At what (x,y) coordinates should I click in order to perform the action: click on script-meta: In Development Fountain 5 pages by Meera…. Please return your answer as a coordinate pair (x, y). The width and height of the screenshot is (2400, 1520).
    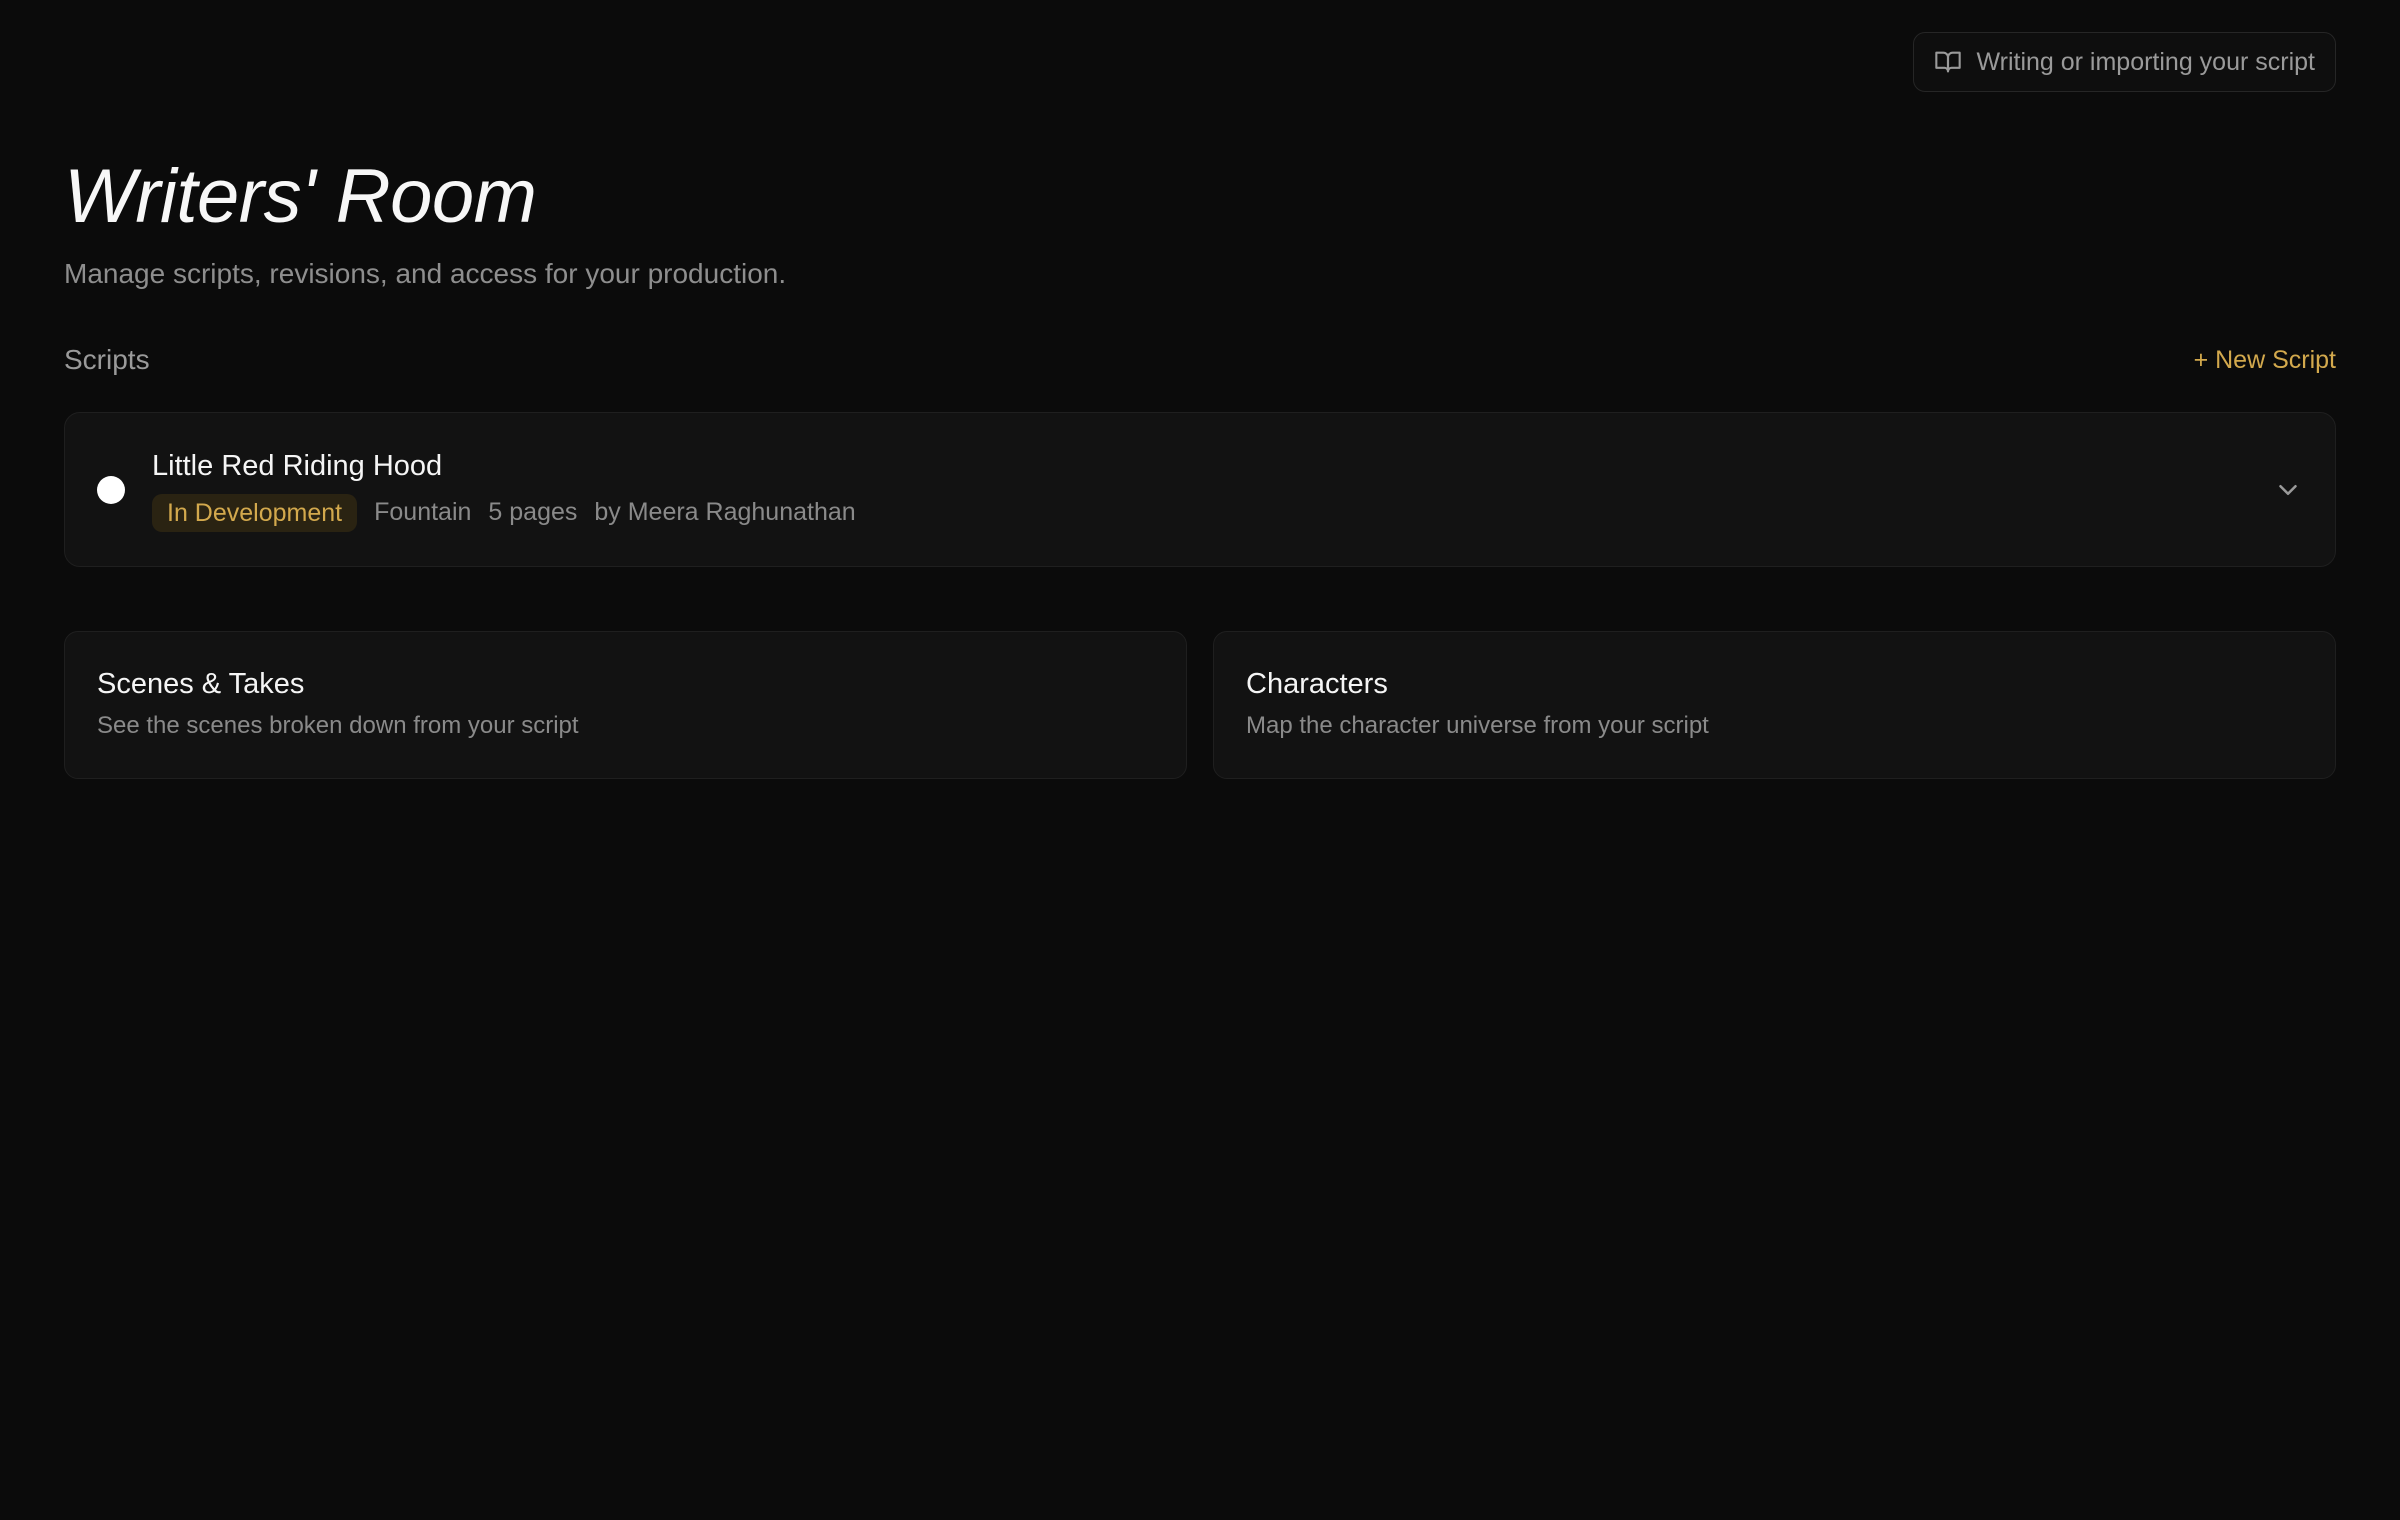
    Looking at the image, I should click on (1212, 512).